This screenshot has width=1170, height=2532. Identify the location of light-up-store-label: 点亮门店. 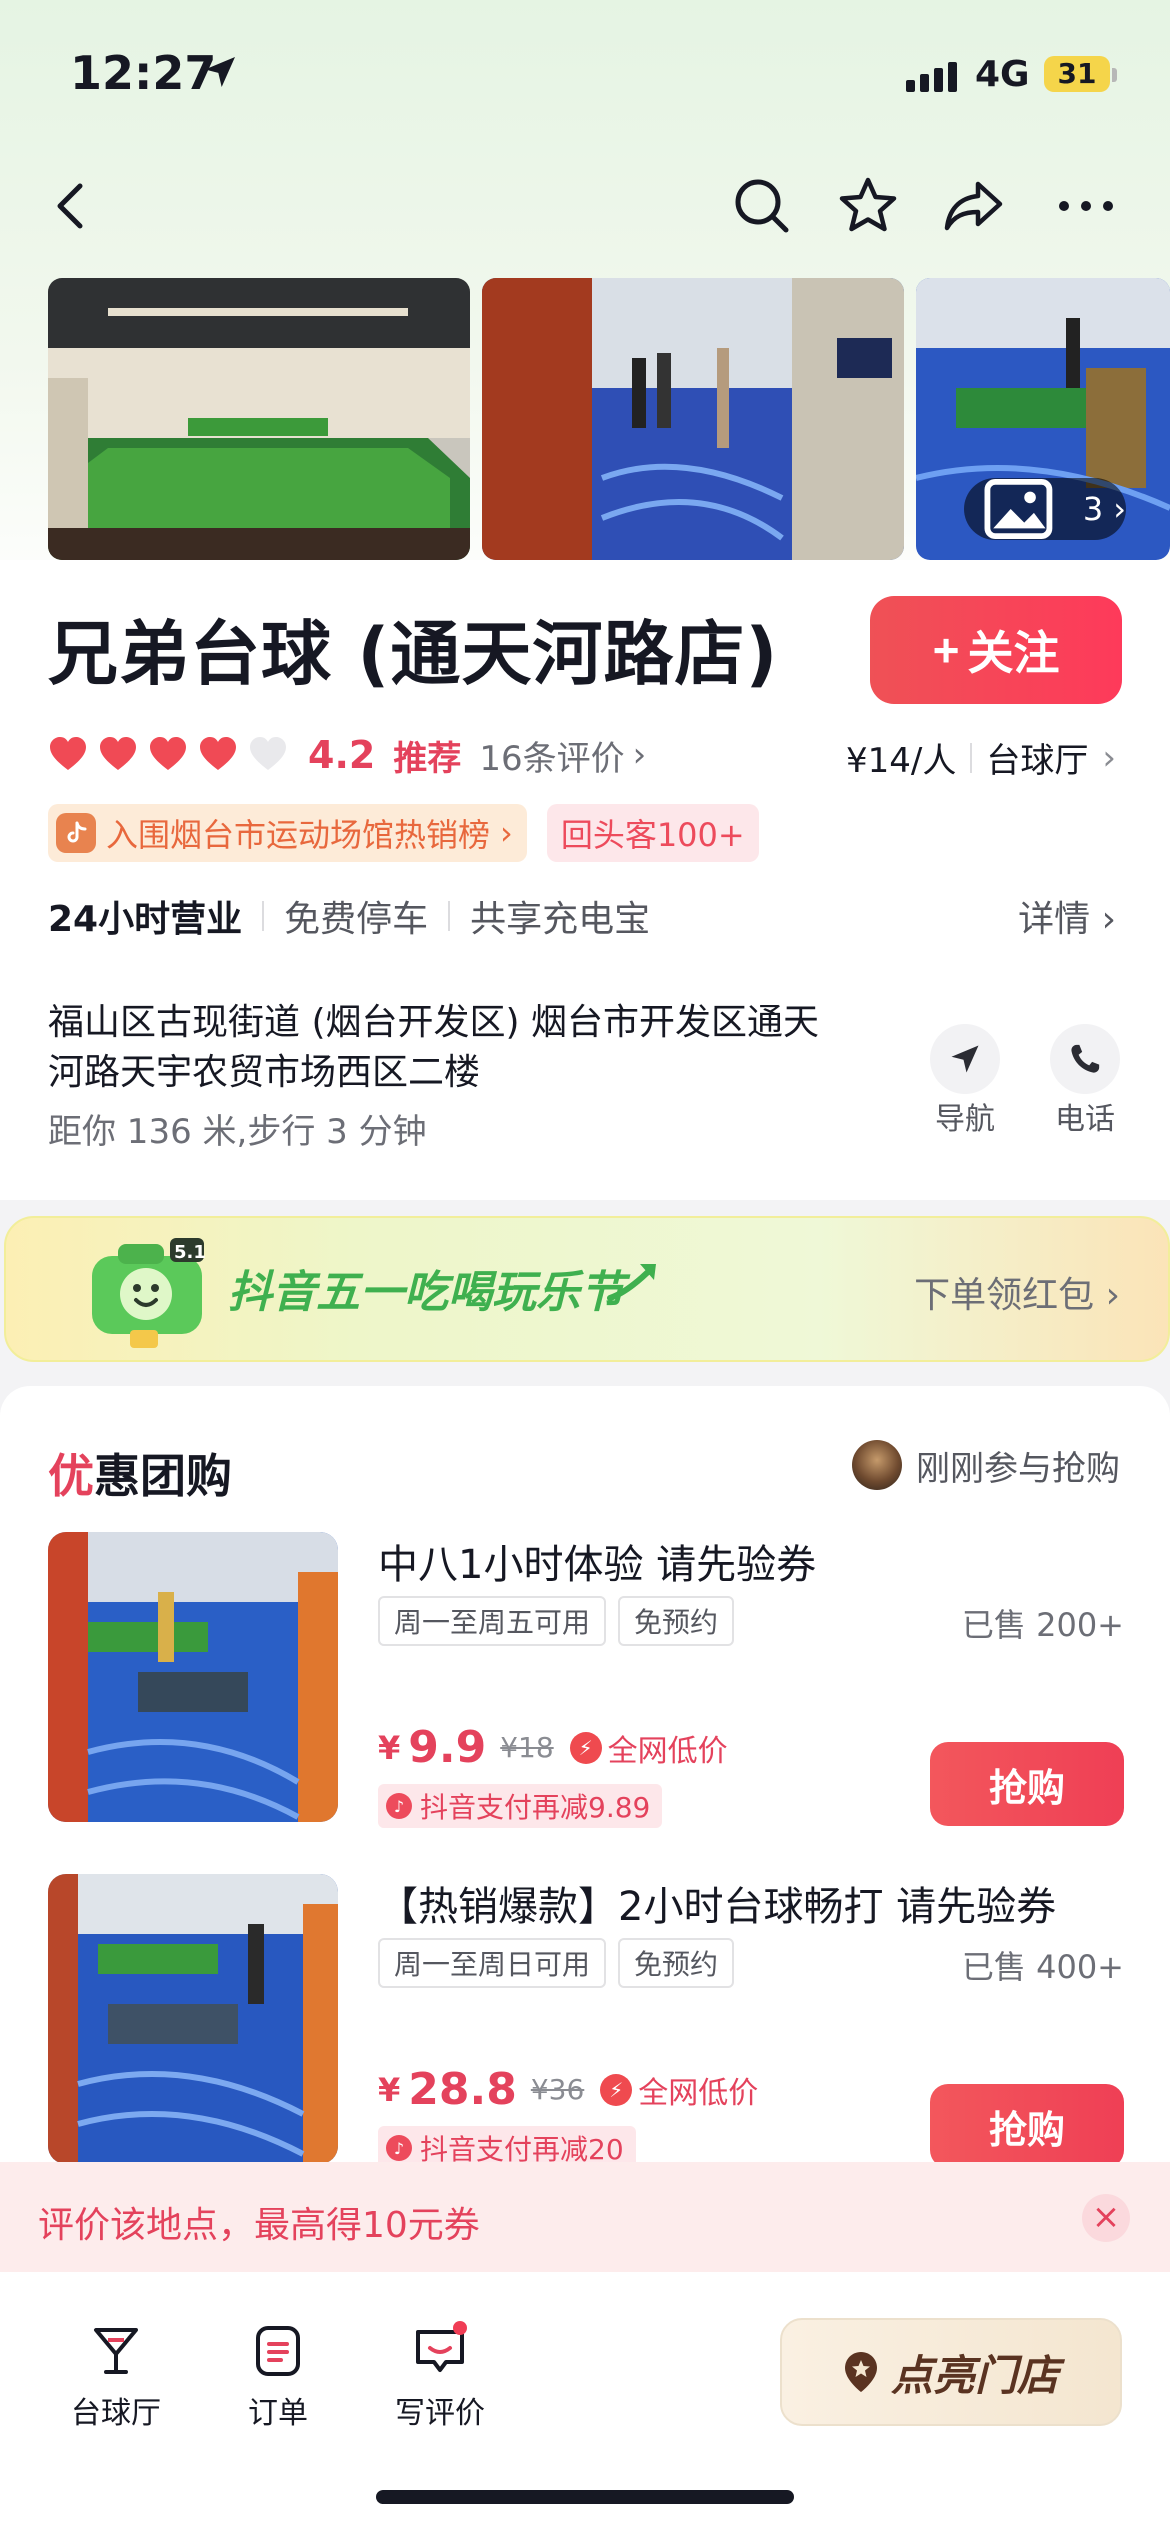
(974, 2375).